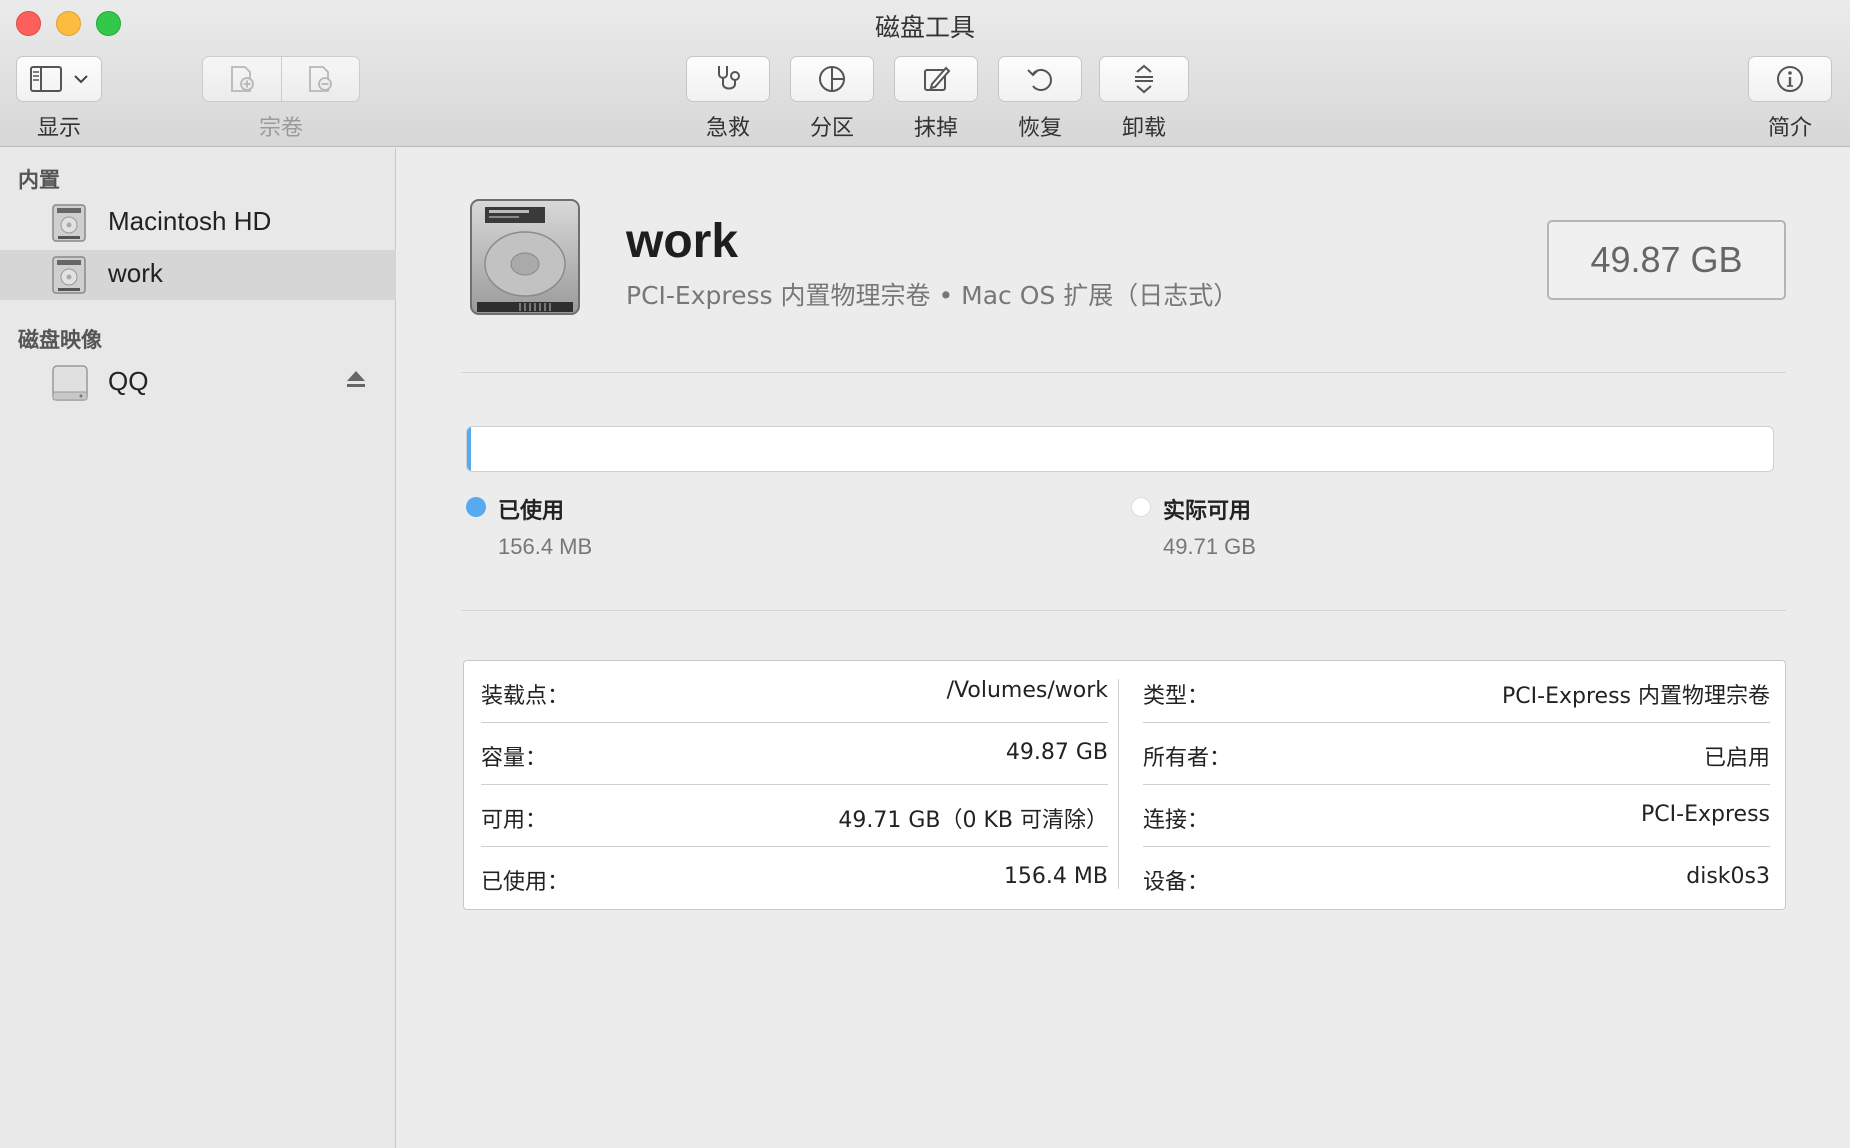 Image resolution: width=1850 pixels, height=1148 pixels. What do you see at coordinates (1209, 546) in the screenshot?
I see `free-legend-value: 49.71 GB` at bounding box center [1209, 546].